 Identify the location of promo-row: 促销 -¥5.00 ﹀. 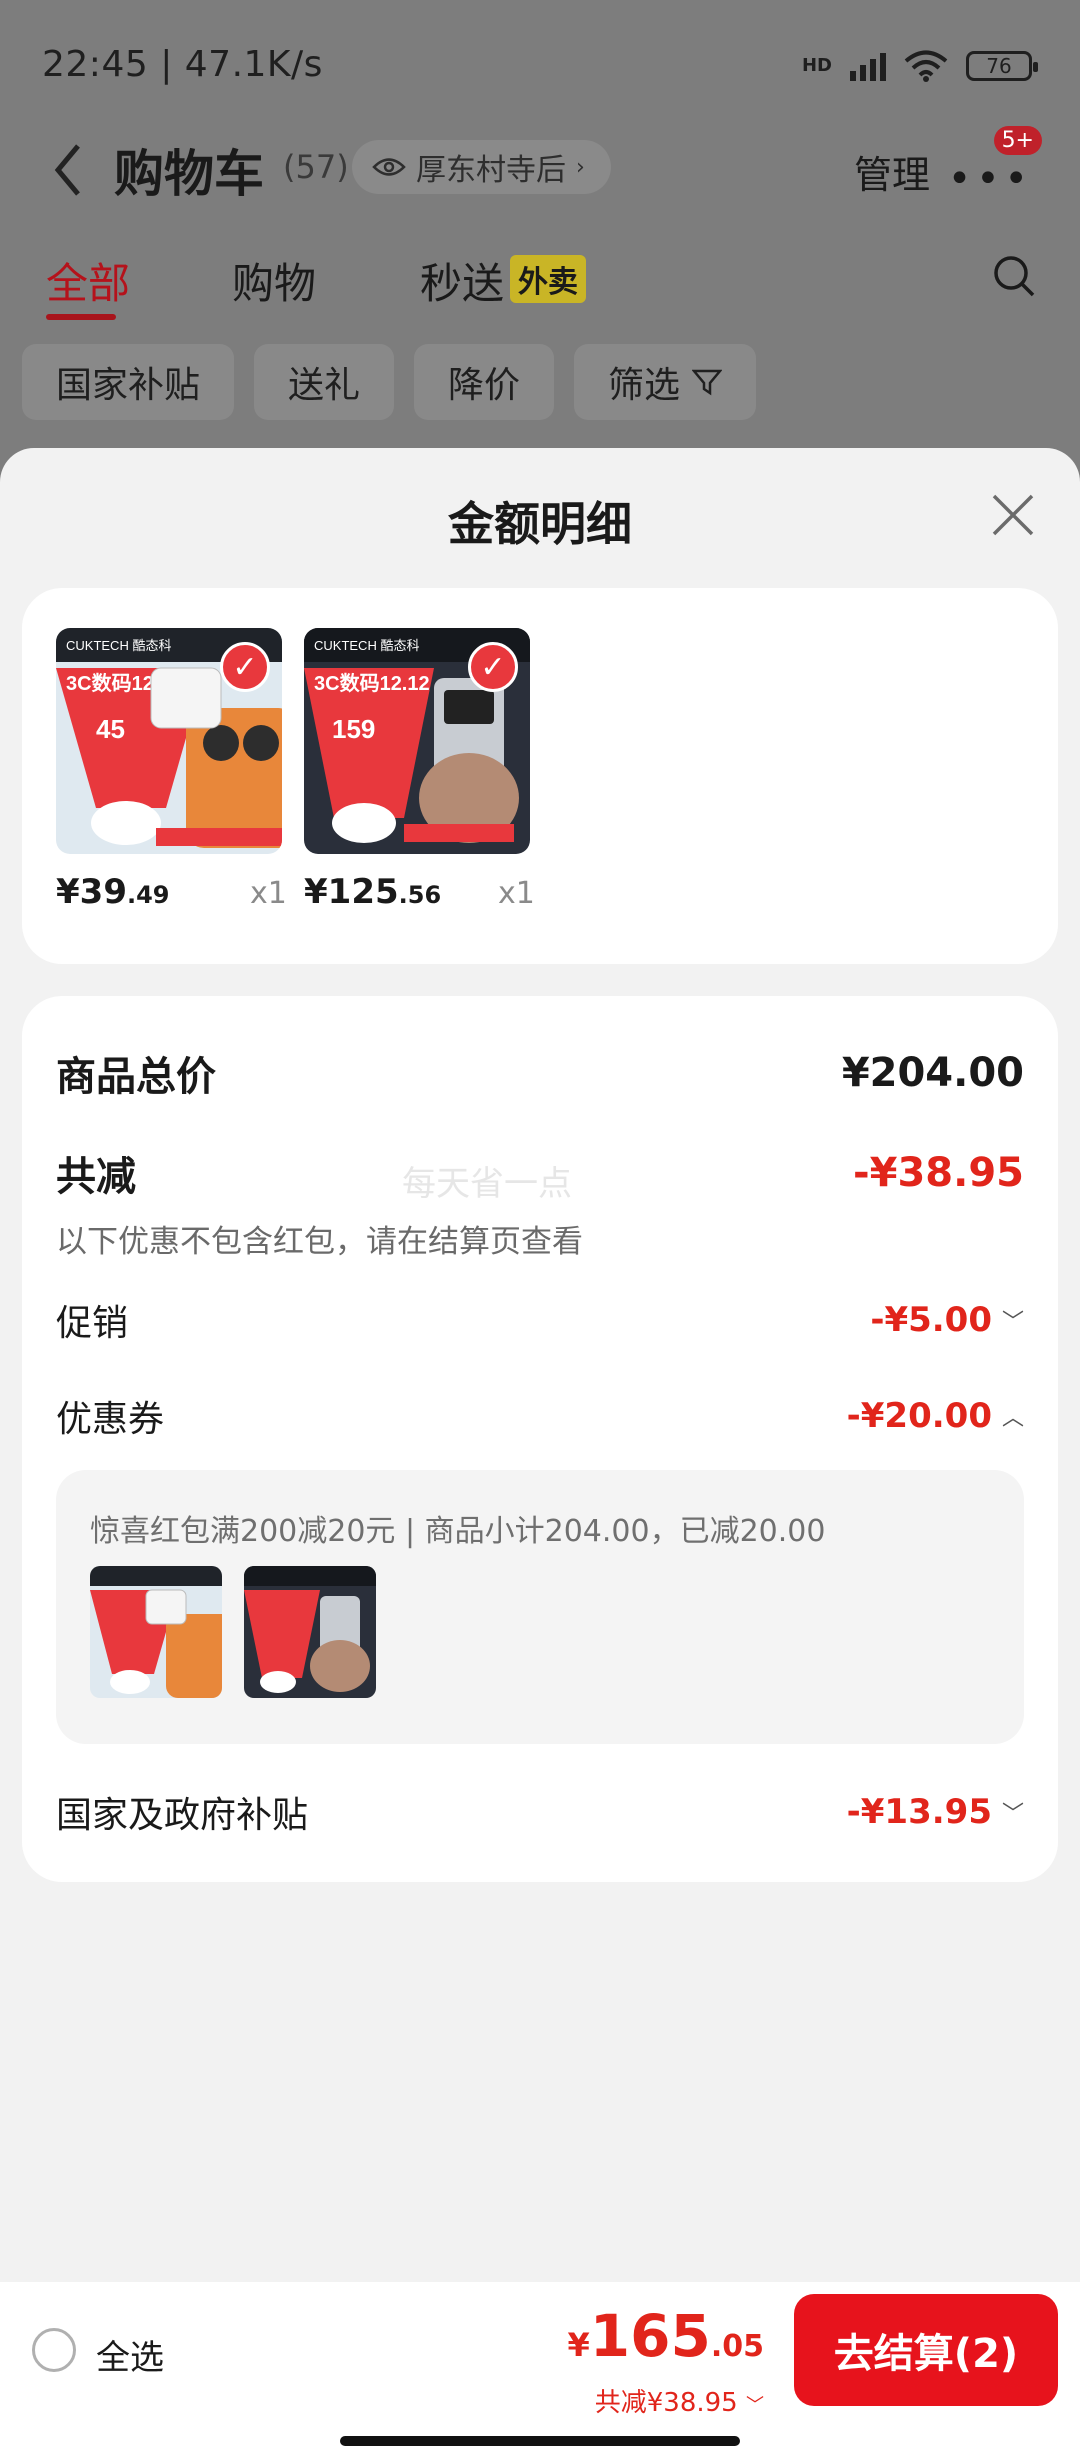
(540, 1320).